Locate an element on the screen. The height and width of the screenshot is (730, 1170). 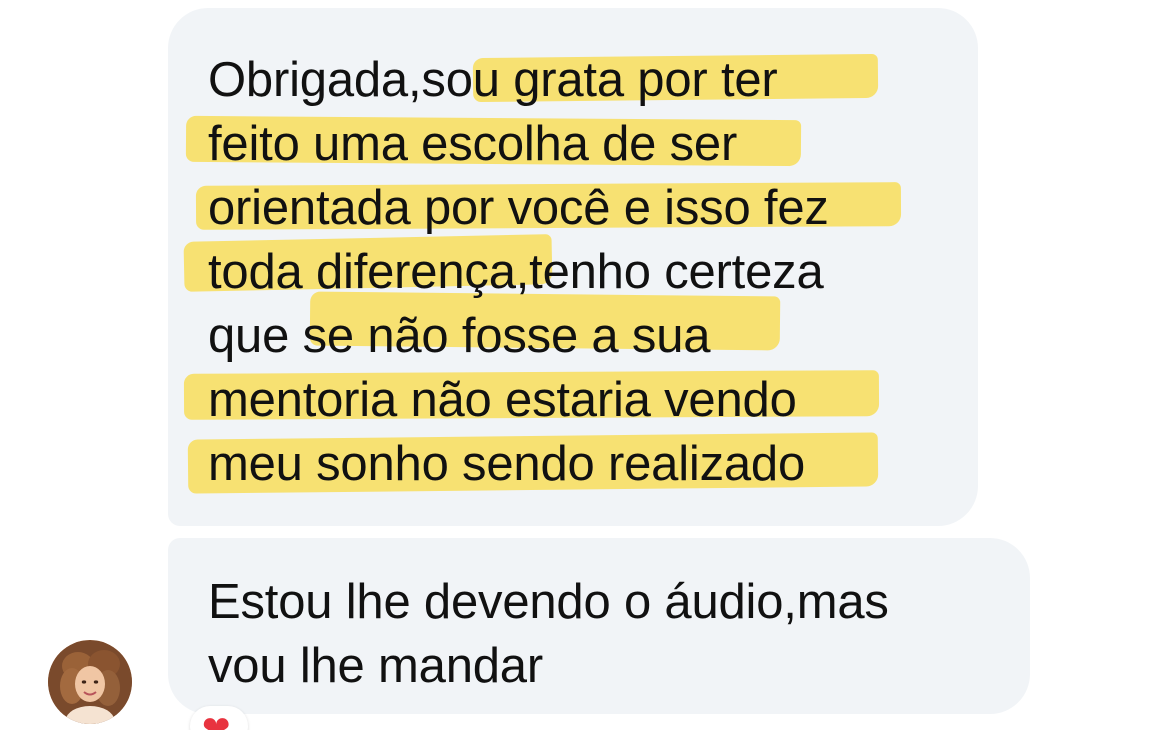
reaction-badge: ❤ is located at coordinates (219, 718).